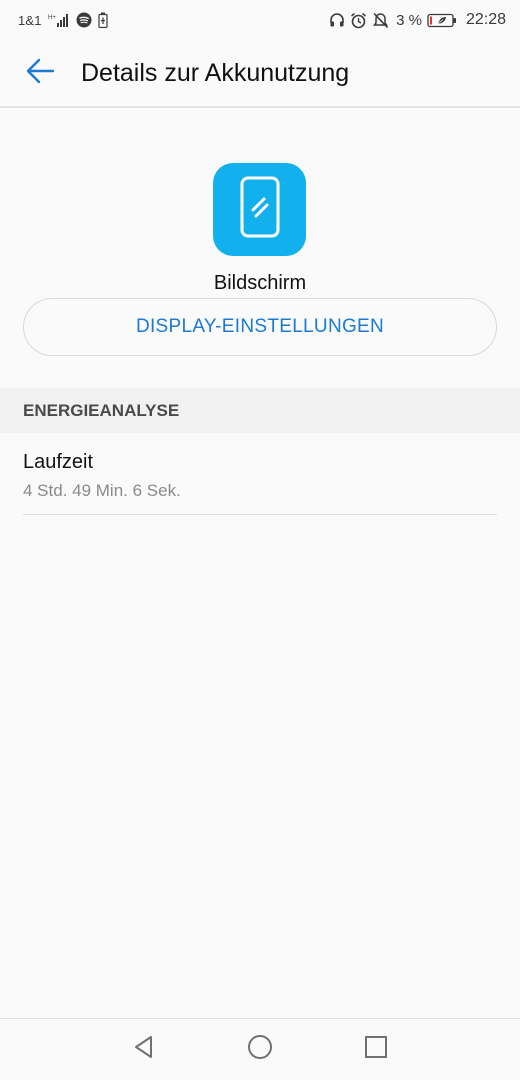 This screenshot has height=1080, width=520. What do you see at coordinates (260, 20) in the screenshot?
I see `status-bar: 1&1 H+ 3 % 22:28` at bounding box center [260, 20].